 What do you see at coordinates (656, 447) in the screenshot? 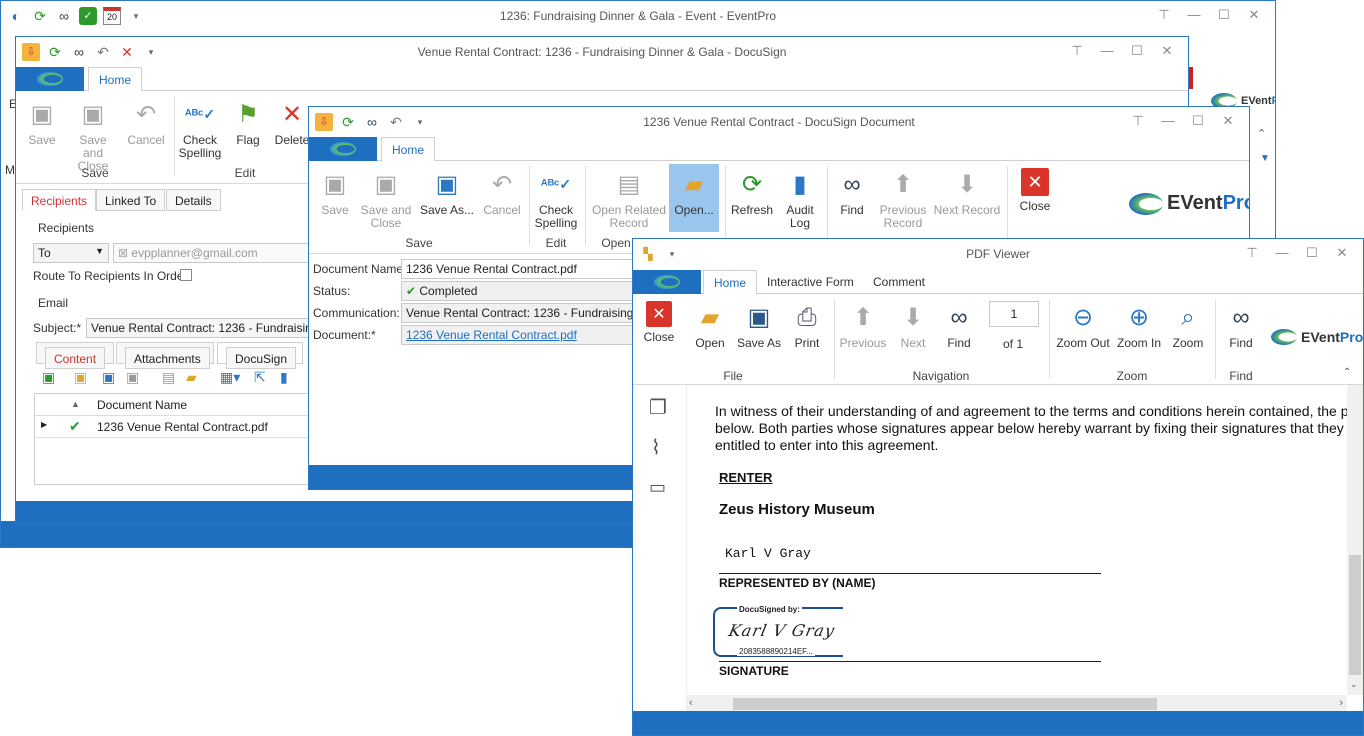
I see `attachments-icon: ⌇` at bounding box center [656, 447].